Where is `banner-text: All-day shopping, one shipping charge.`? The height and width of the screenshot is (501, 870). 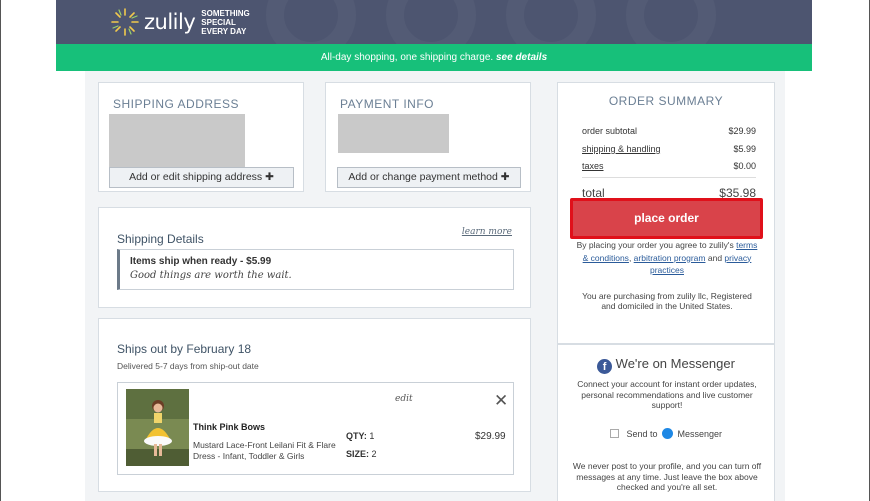
banner-text: All-day shopping, one shipping charge. is located at coordinates (407, 57).